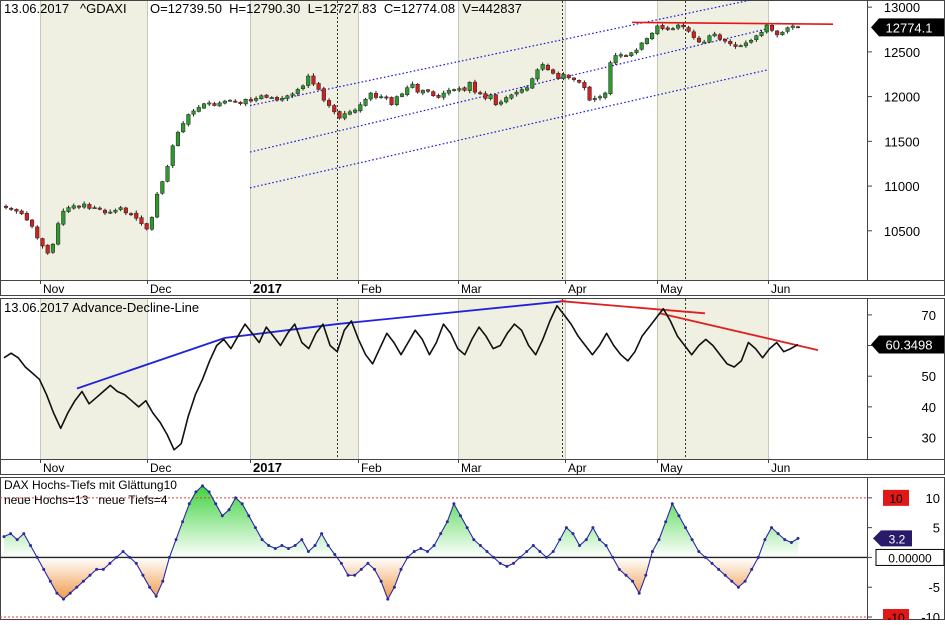  I want to click on hl-subtitle: neue Hochs=13 neue Tiefs=4, so click(86, 500).